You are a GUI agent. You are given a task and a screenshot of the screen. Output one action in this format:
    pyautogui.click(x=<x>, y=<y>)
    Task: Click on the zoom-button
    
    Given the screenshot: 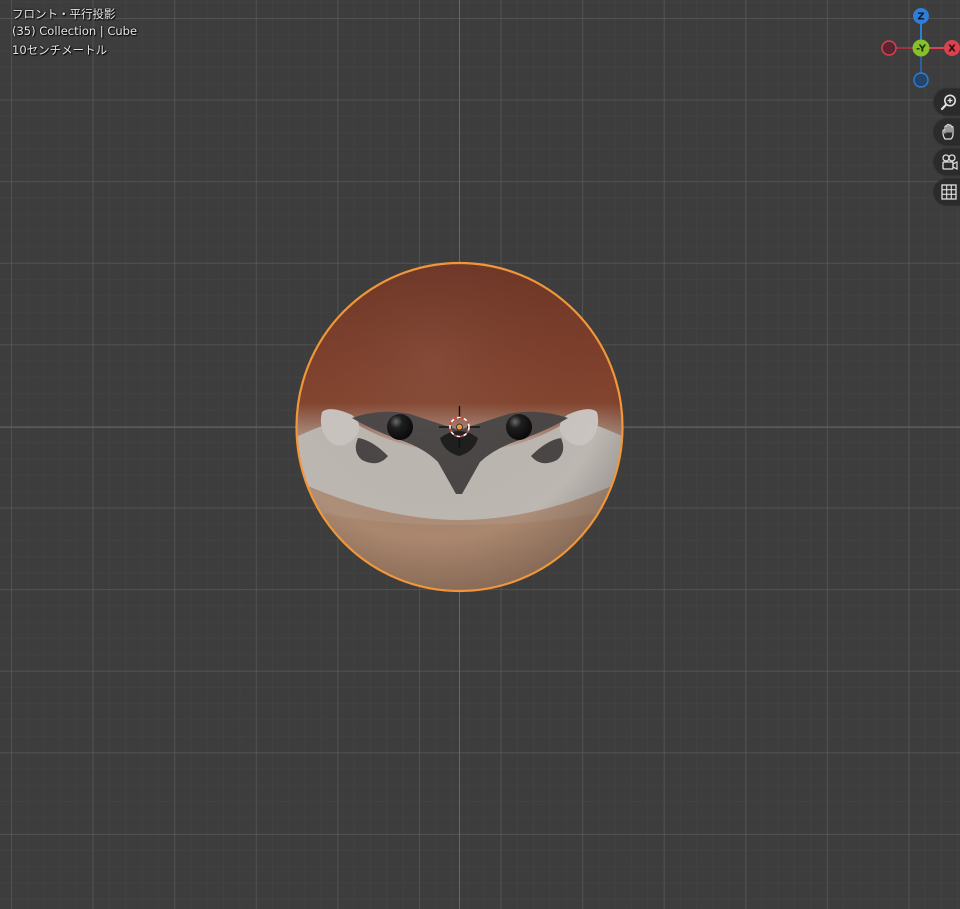 What is the action you would take?
    pyautogui.click(x=947, y=102)
    